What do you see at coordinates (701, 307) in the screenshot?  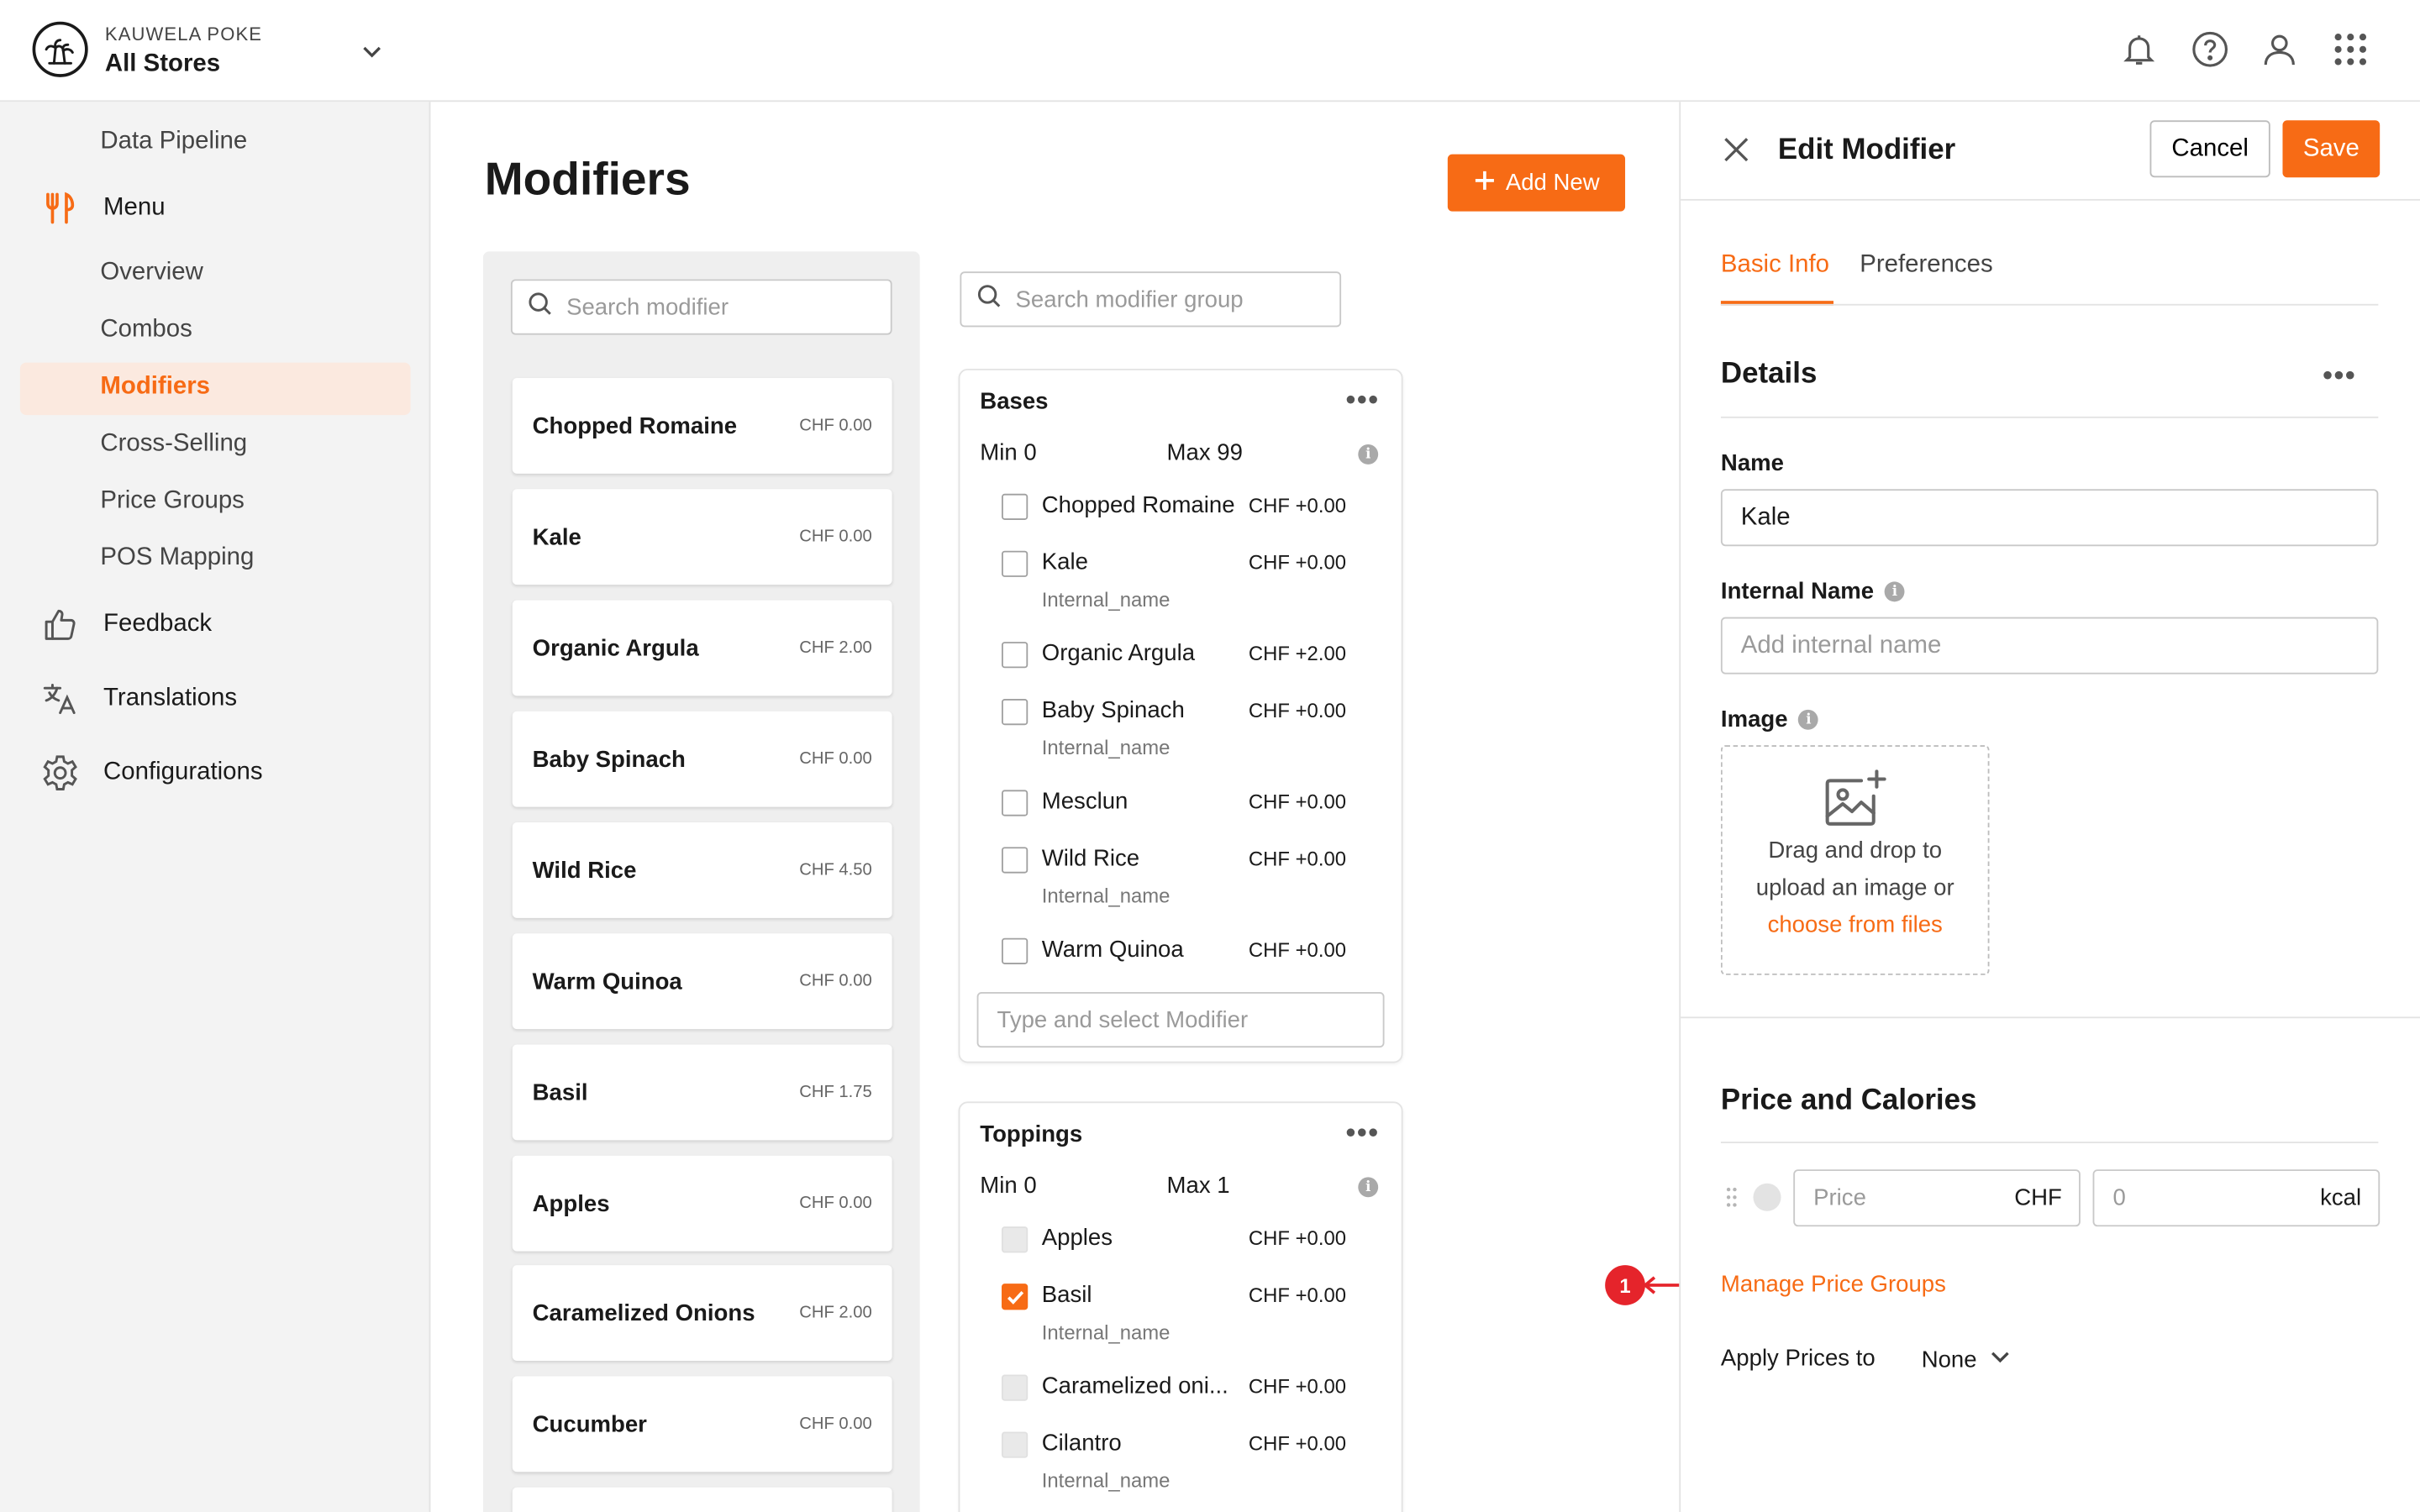 I see `search-modifier-input: Search modifier` at bounding box center [701, 307].